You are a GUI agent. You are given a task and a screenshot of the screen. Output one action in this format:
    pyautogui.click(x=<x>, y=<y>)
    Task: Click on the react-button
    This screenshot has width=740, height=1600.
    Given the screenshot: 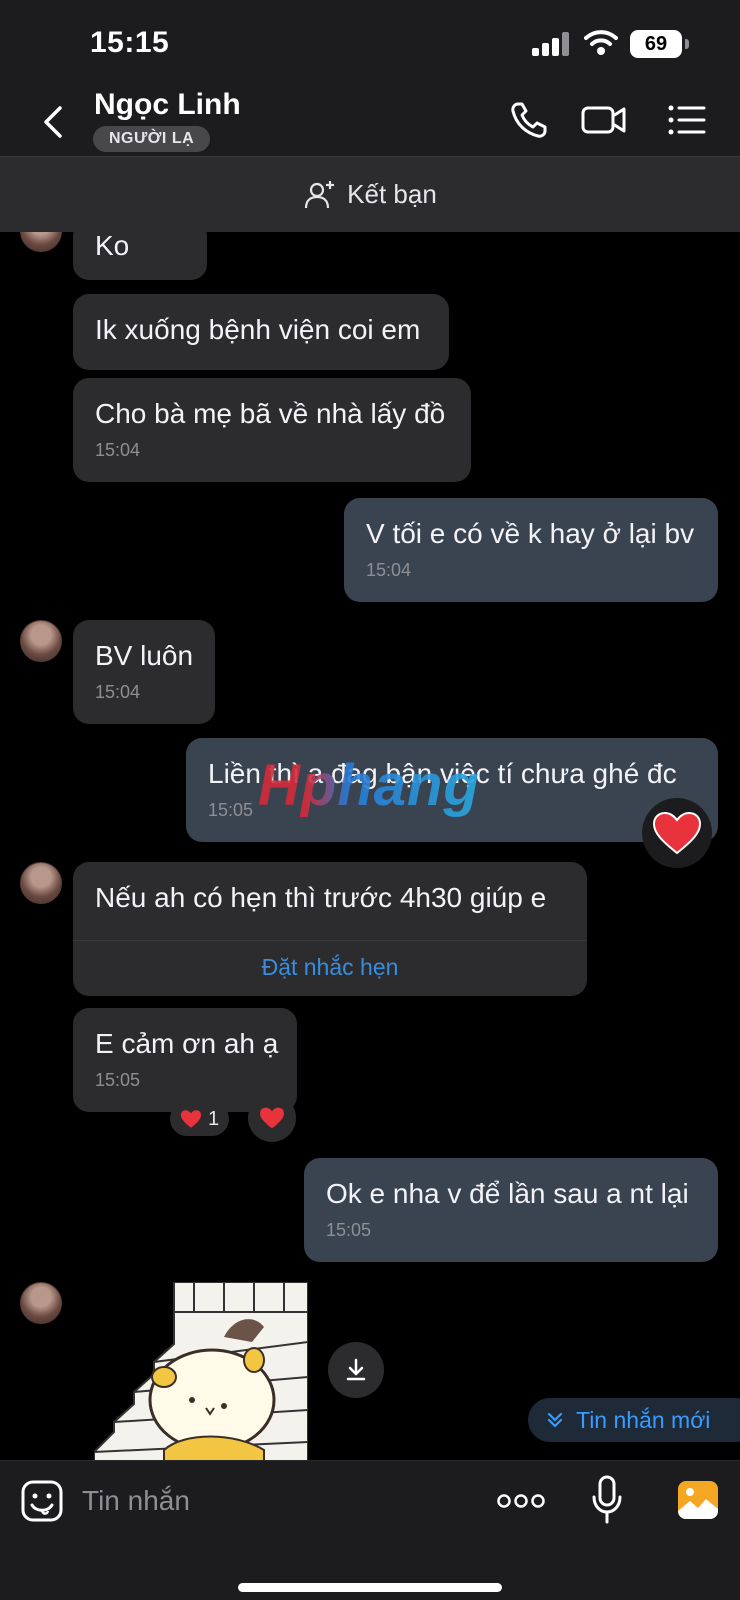 What is the action you would take?
    pyautogui.click(x=272, y=1118)
    